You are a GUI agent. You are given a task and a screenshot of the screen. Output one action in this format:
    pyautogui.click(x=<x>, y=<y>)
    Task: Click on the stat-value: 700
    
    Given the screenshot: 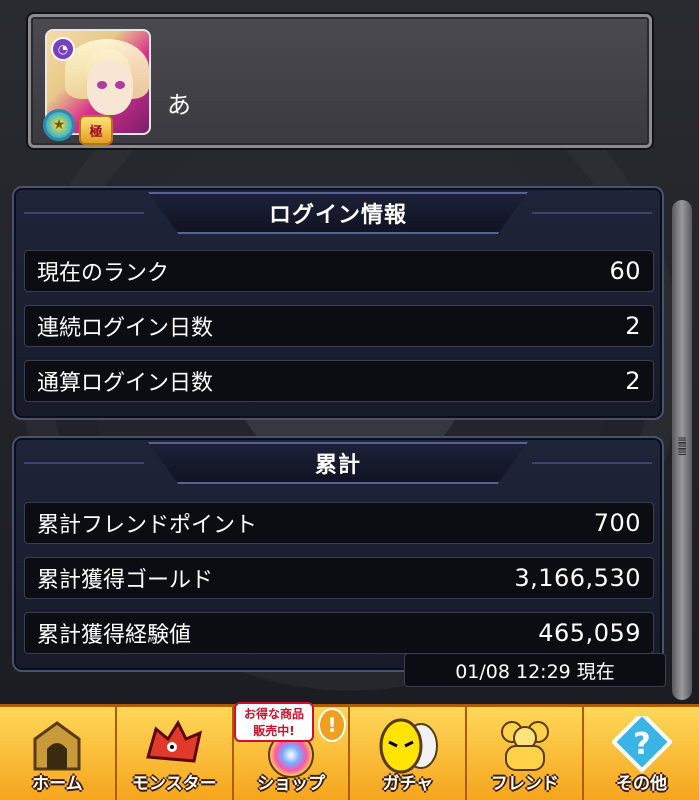 What is the action you would take?
    pyautogui.click(x=617, y=523)
    